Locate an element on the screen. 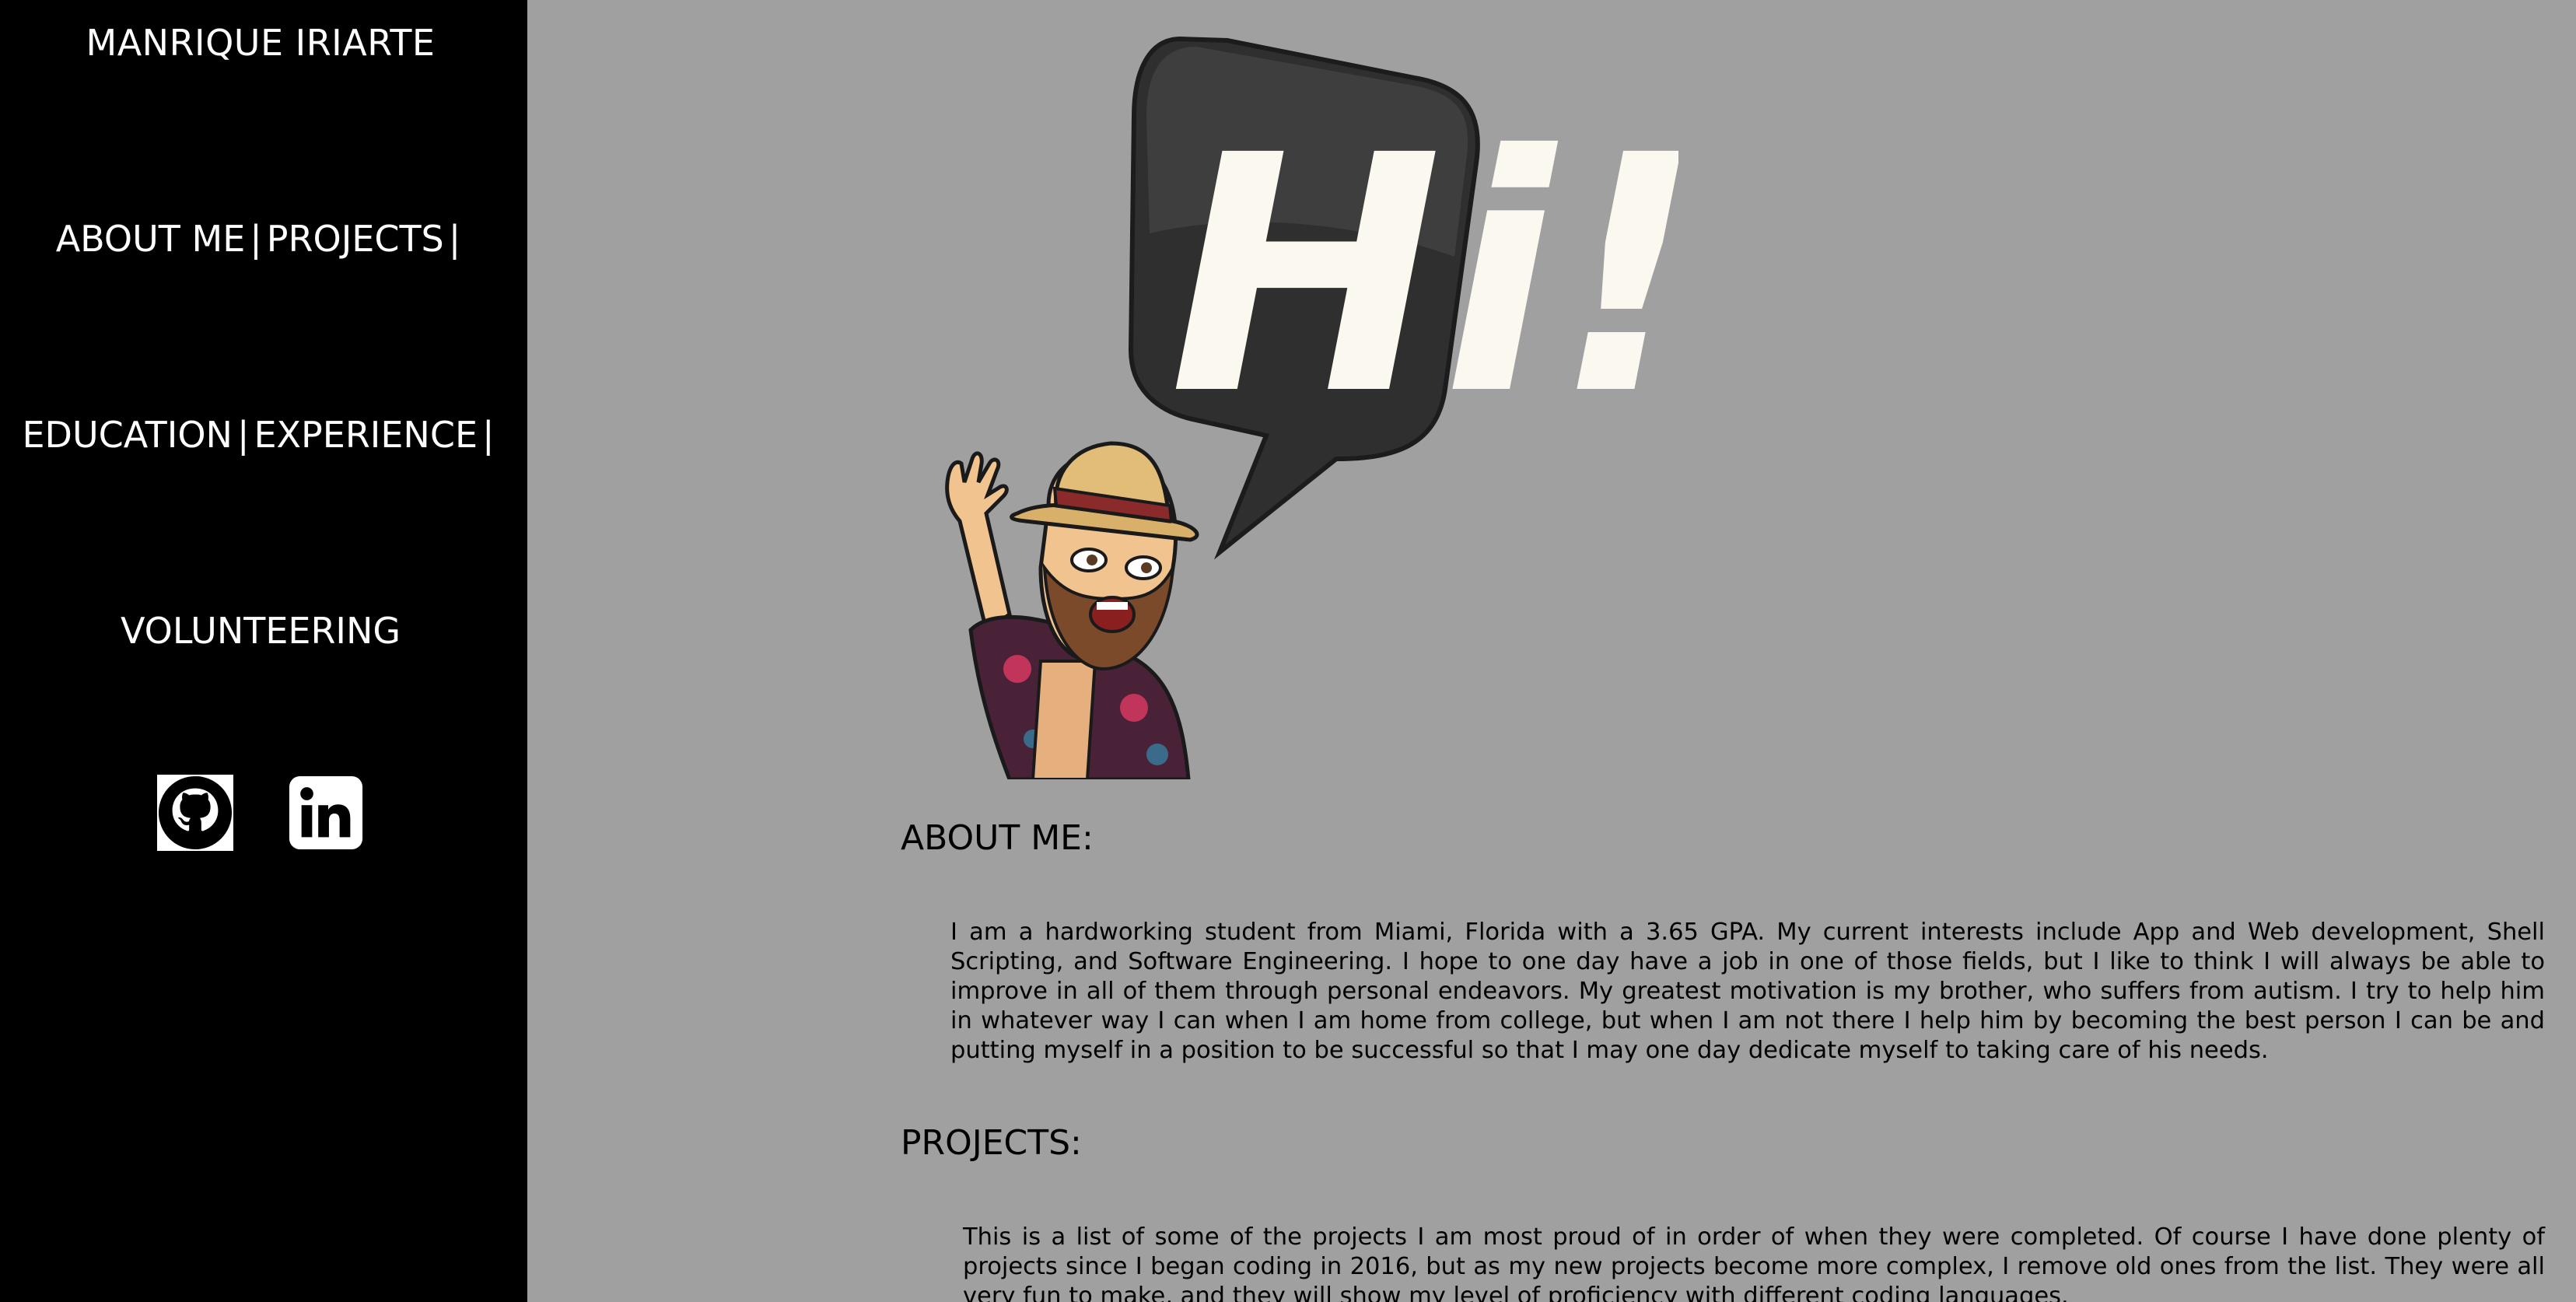 The image size is (2576, 1302). bitmoji-character is located at coordinates (1072, 612).